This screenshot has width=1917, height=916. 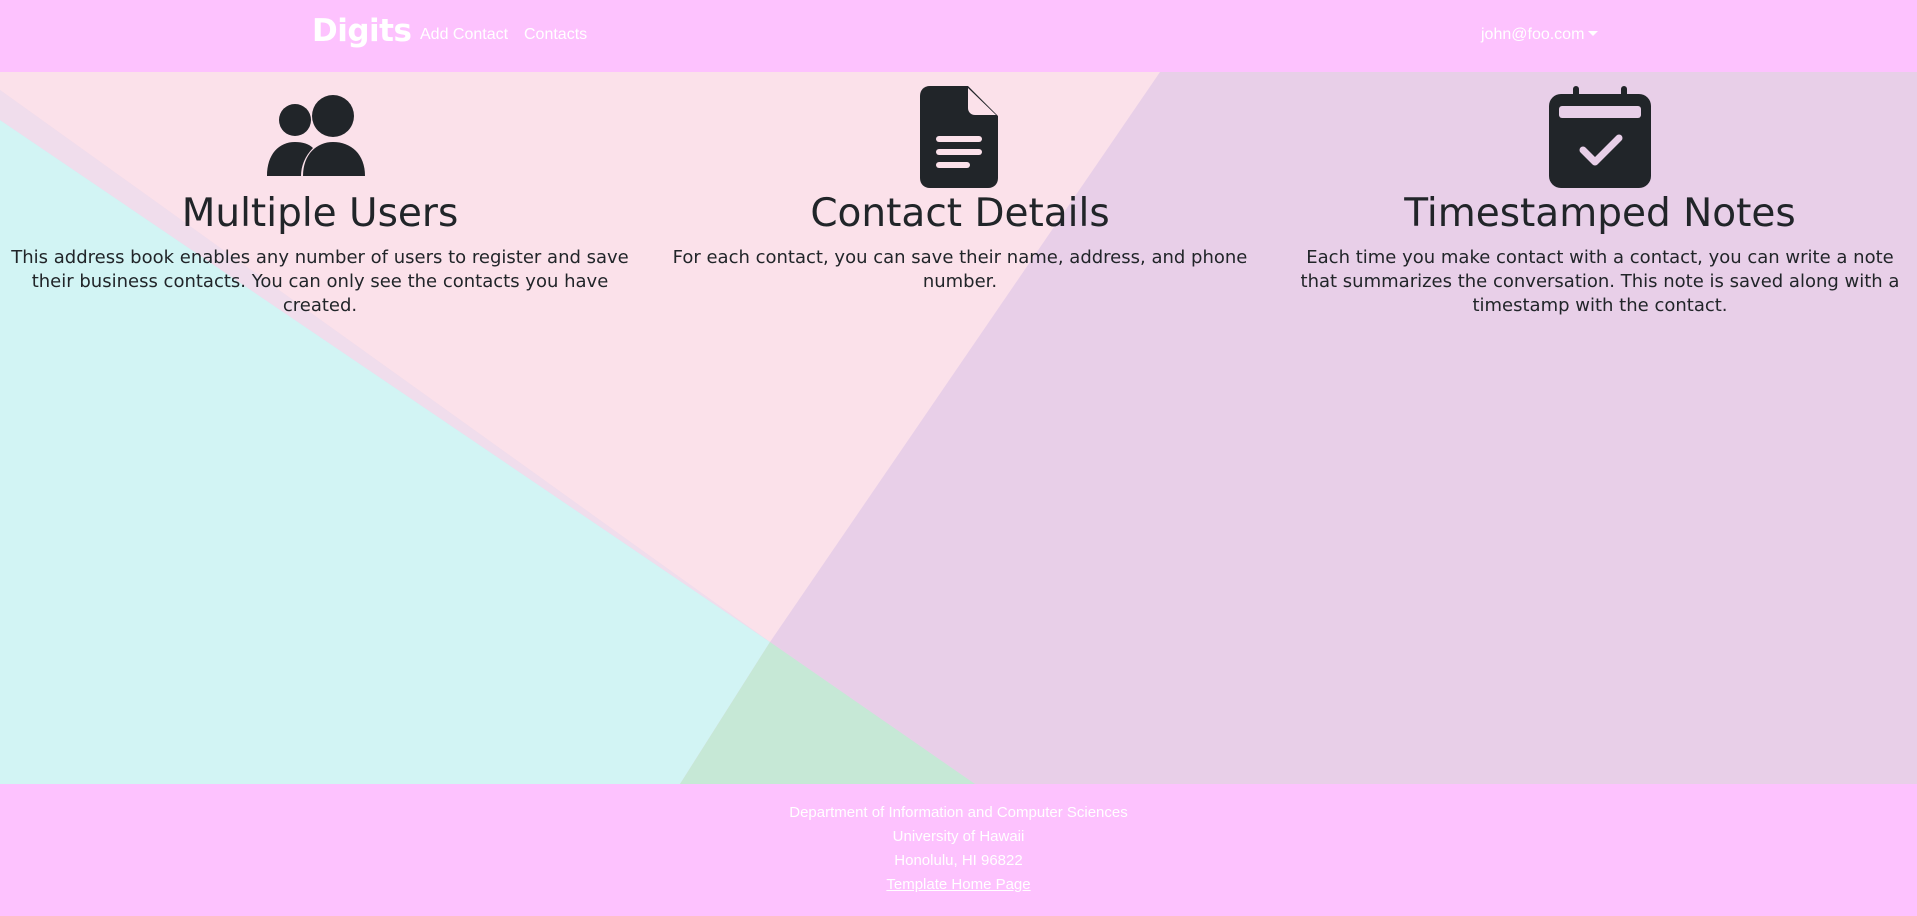 I want to click on user-dropdown: john@foo.com, so click(x=1540, y=35).